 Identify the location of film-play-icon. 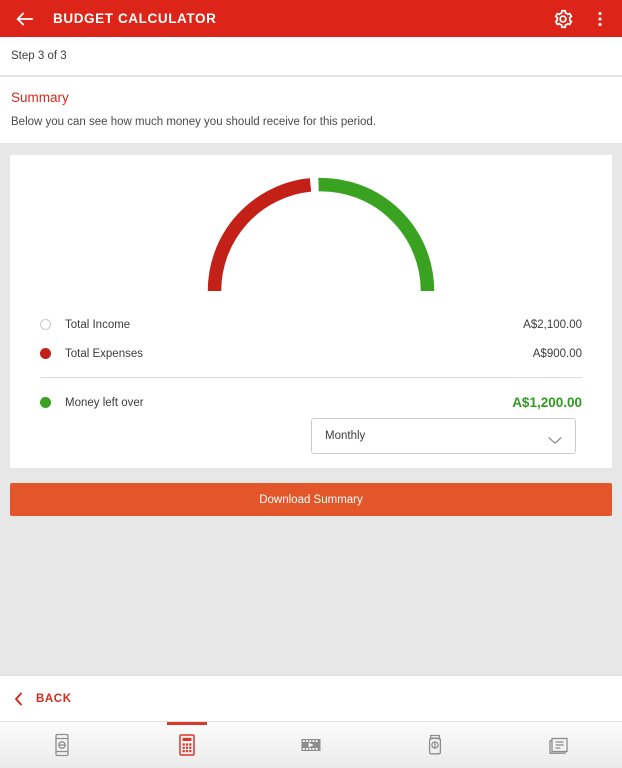
(311, 745).